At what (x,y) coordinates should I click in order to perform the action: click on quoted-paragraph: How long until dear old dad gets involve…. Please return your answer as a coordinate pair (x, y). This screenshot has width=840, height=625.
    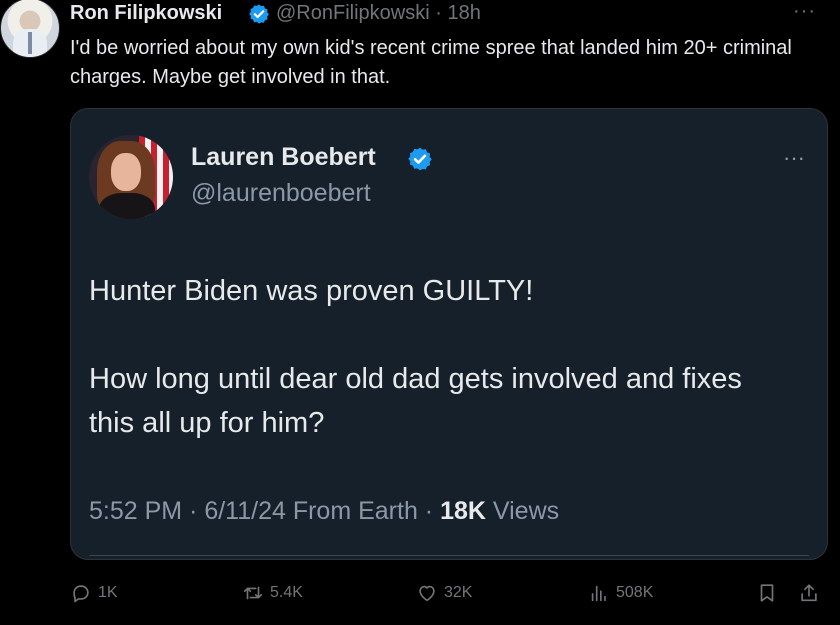
    Looking at the image, I should click on (415, 401).